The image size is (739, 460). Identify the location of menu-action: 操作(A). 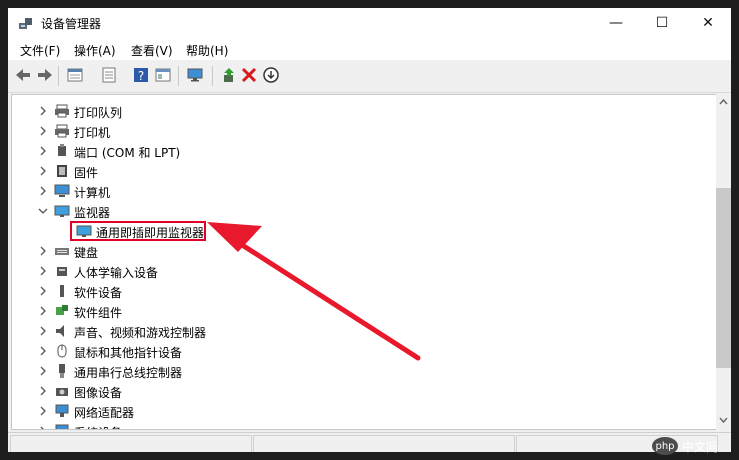
(95, 50).